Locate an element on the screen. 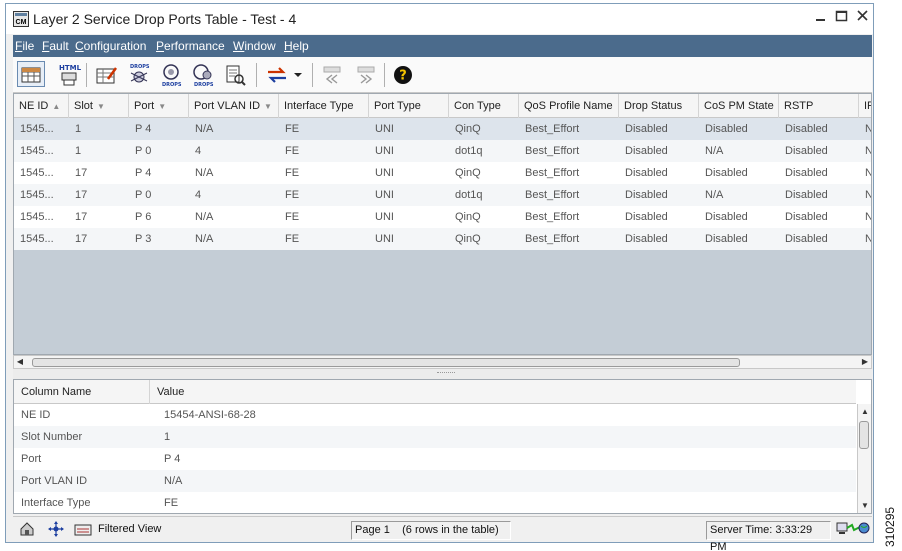  drops-ring-icon: DROPS is located at coordinates (171, 75).